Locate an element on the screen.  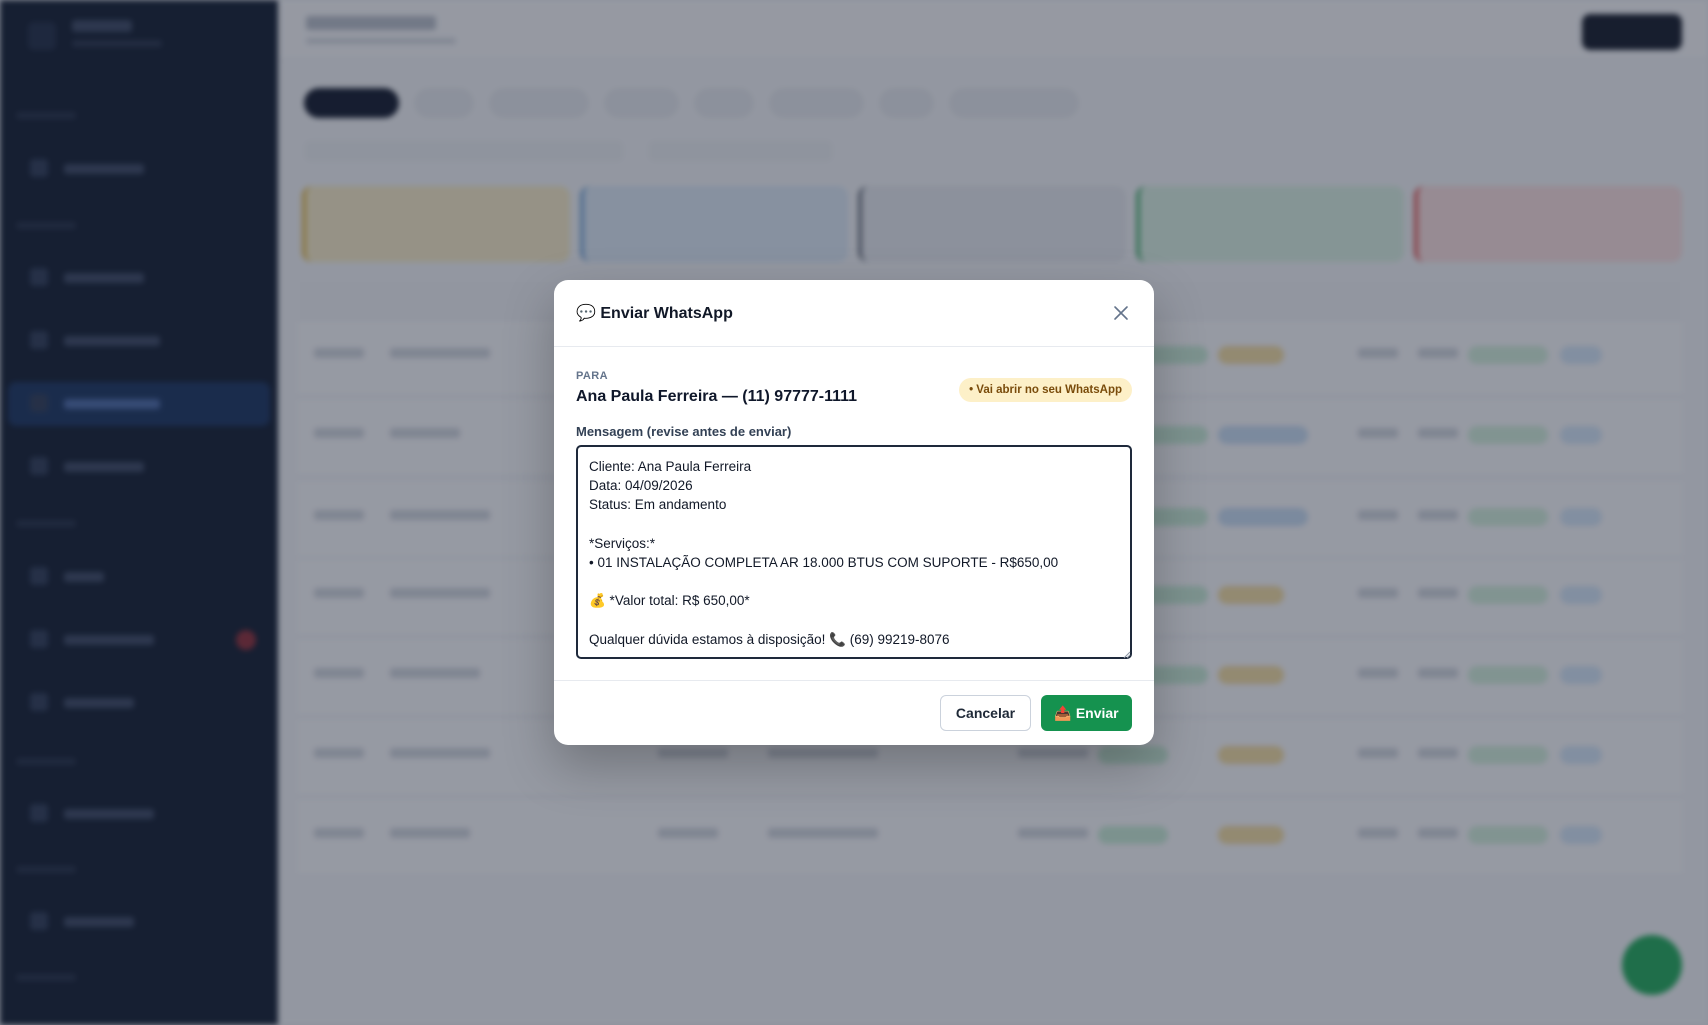
close-button is located at coordinates (1121, 313).